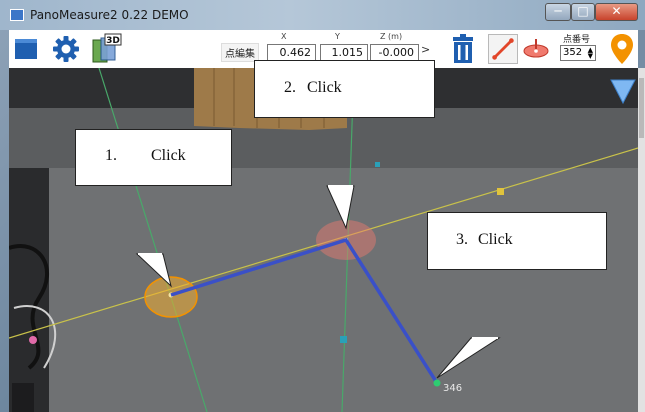 The width and height of the screenshot is (645, 412). I want to click on callout-1-number: 1., so click(111, 155).